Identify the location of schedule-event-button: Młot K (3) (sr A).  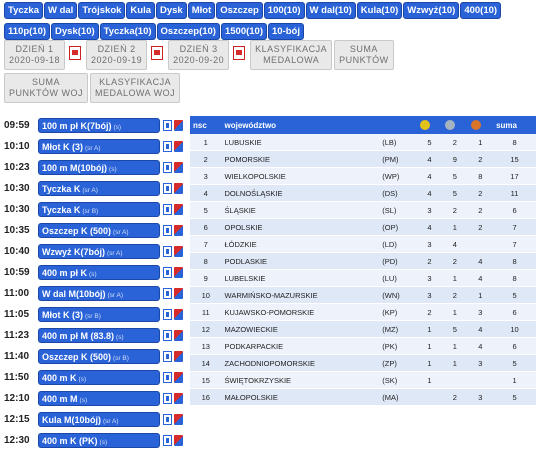
(99, 146).